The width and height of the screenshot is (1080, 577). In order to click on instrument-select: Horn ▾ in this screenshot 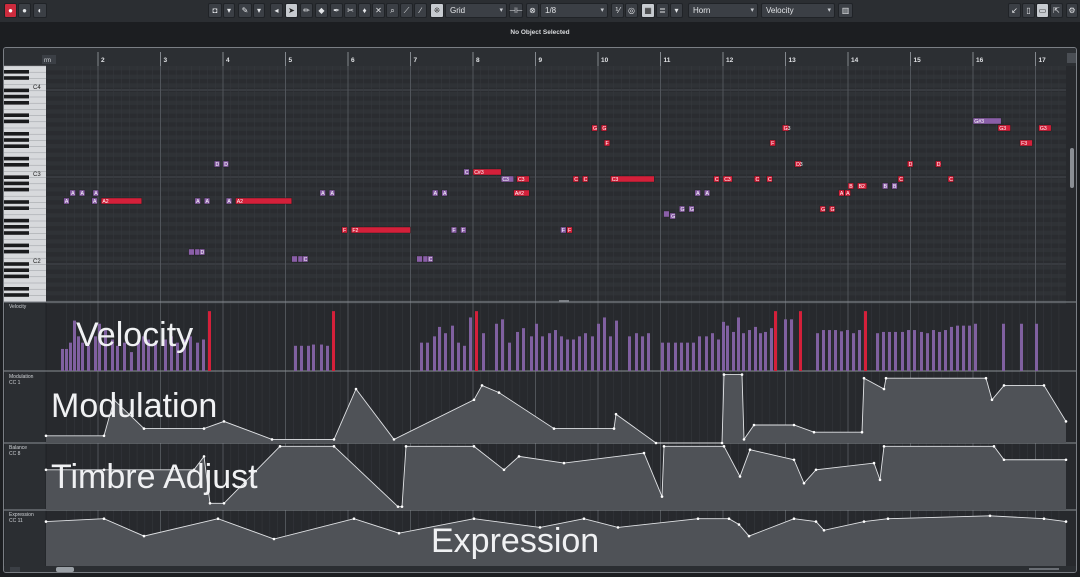, I will do `click(723, 10)`.